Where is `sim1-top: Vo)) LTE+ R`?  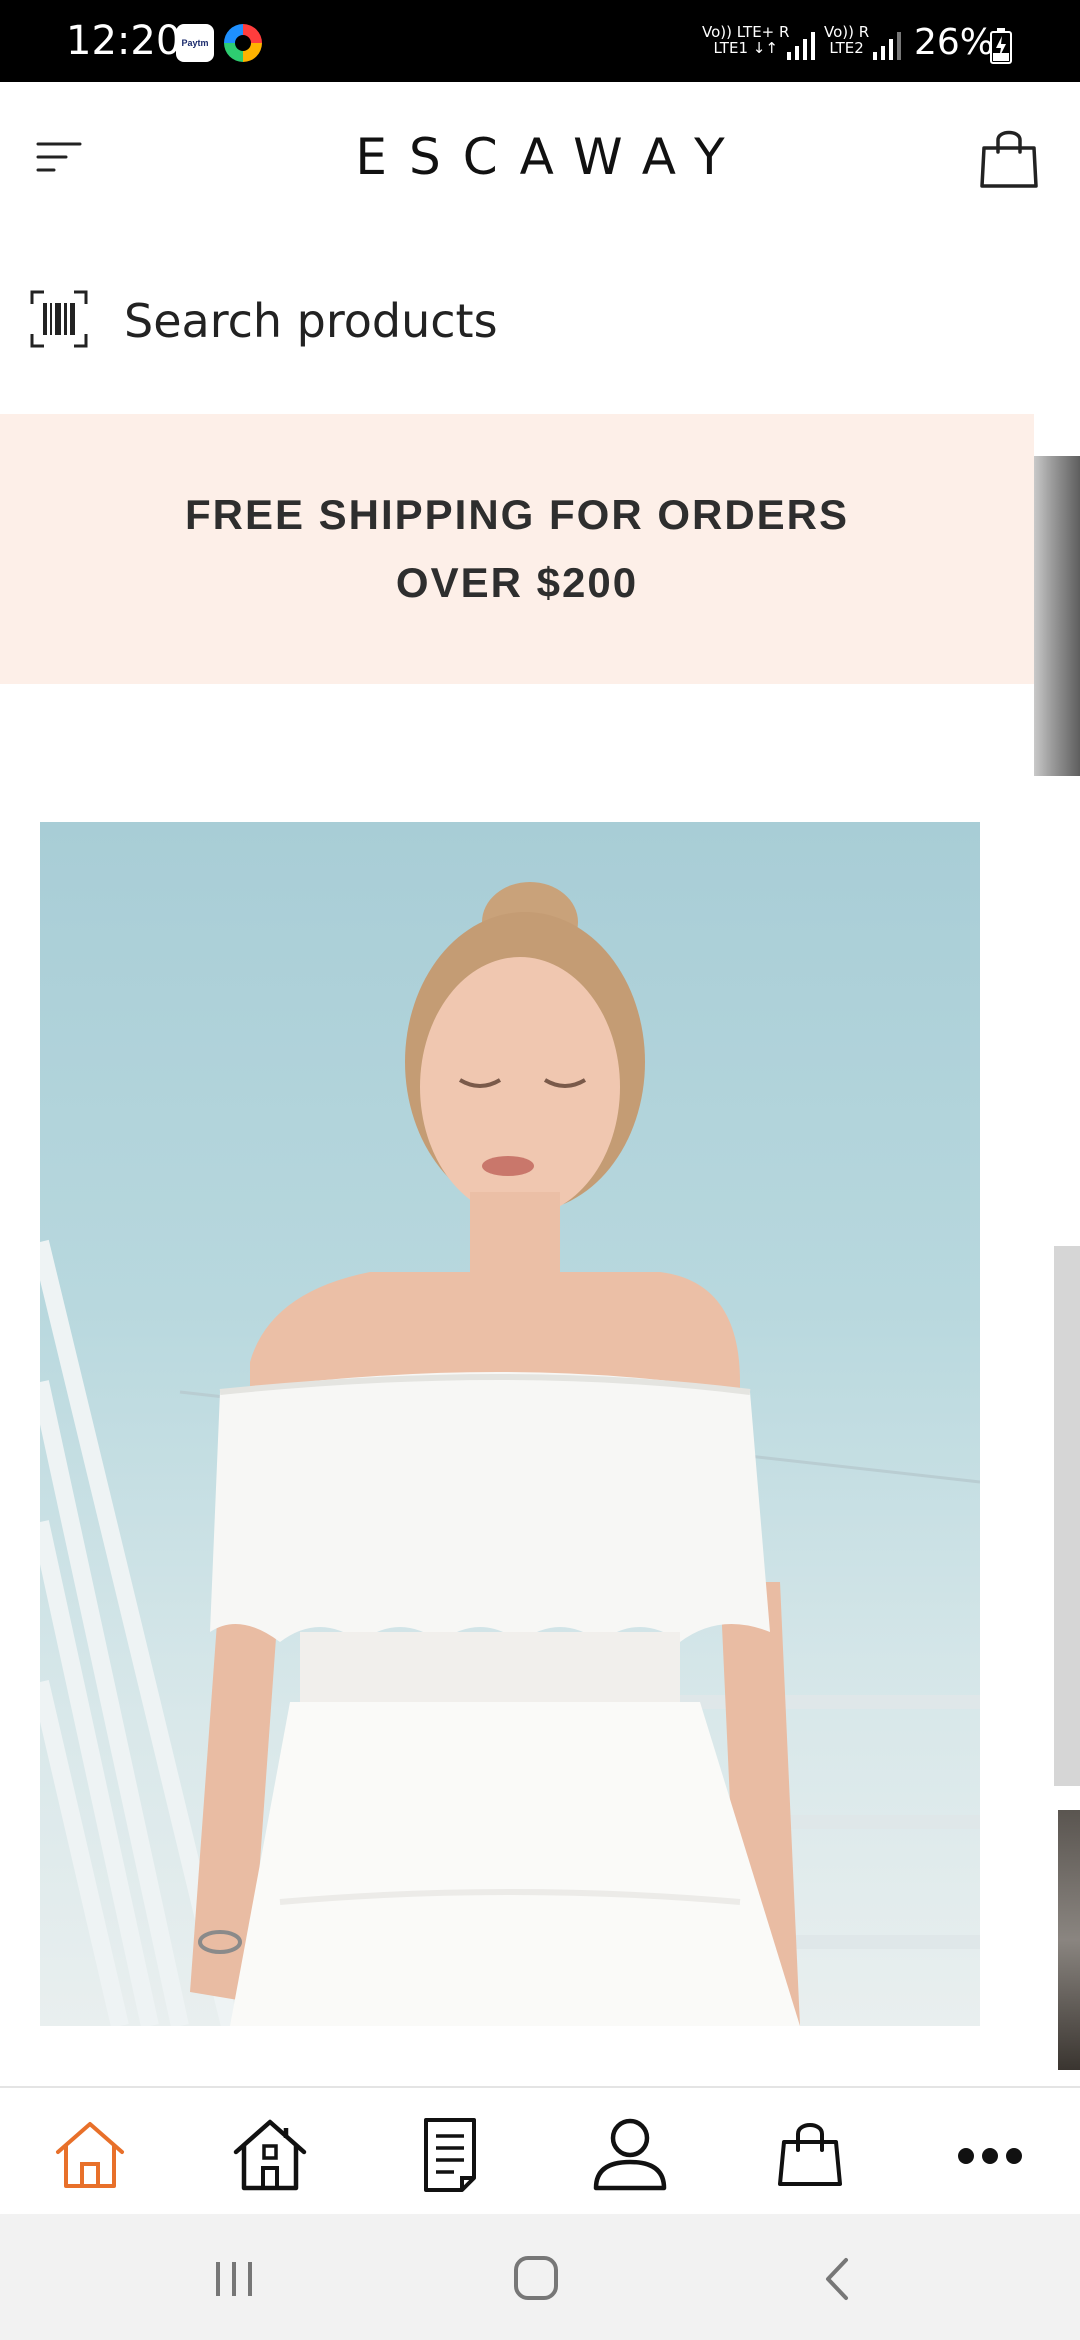
sim1-top: Vo)) LTE+ R is located at coordinates (746, 32).